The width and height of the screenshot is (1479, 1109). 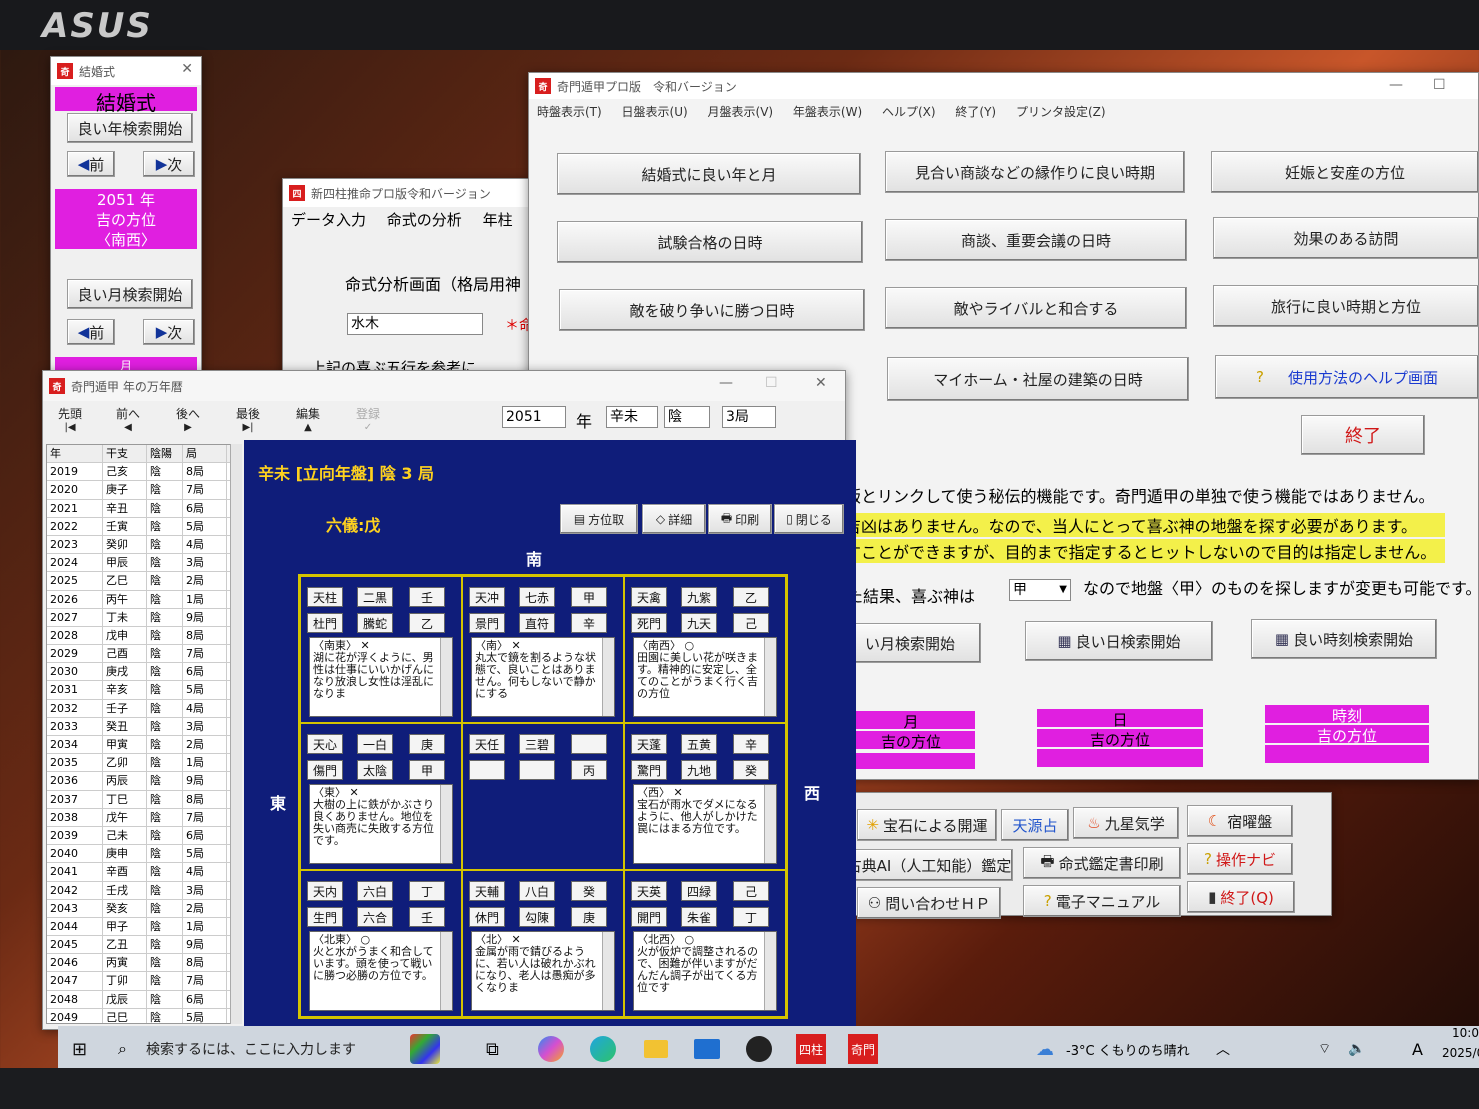 What do you see at coordinates (143, 636) in the screenshot?
I see `table-row: 2028 戊申陰 8局` at bounding box center [143, 636].